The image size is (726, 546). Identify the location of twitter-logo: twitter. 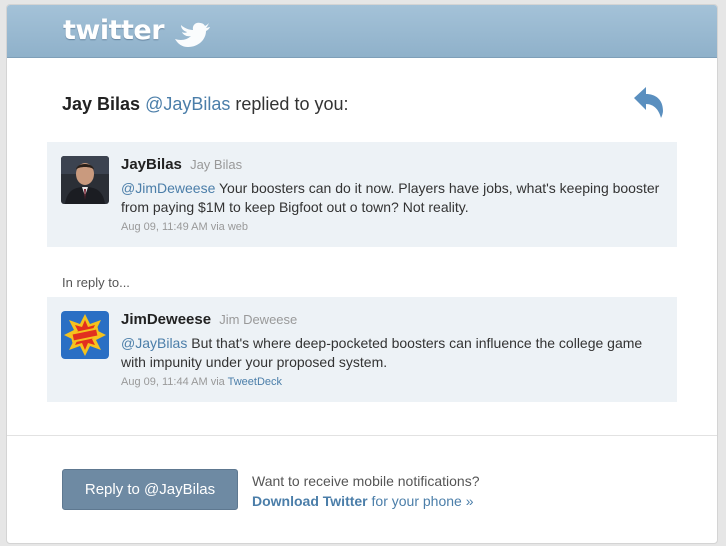
(114, 30).